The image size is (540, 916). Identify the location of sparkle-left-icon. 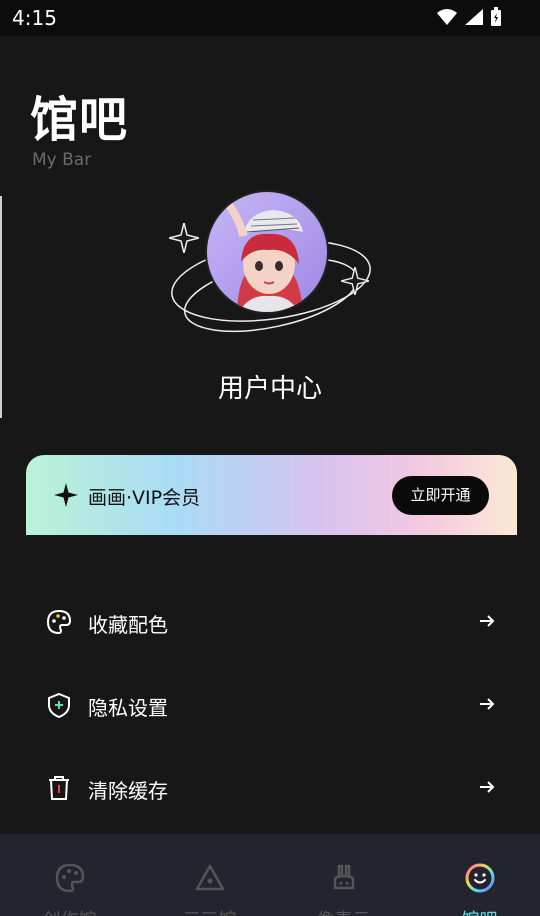
(184, 238).